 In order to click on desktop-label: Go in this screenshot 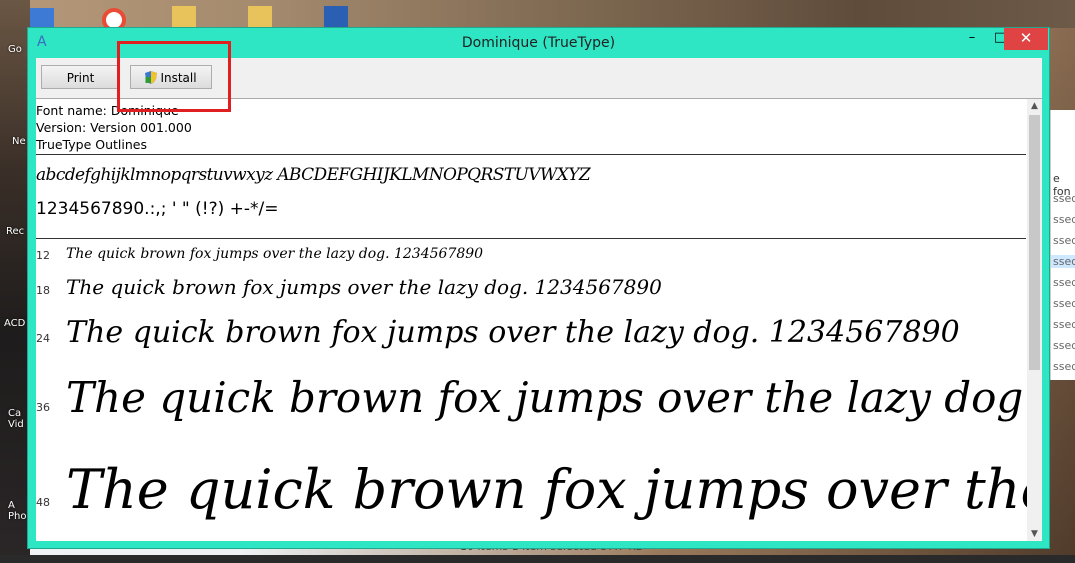, I will do `click(15, 49)`.